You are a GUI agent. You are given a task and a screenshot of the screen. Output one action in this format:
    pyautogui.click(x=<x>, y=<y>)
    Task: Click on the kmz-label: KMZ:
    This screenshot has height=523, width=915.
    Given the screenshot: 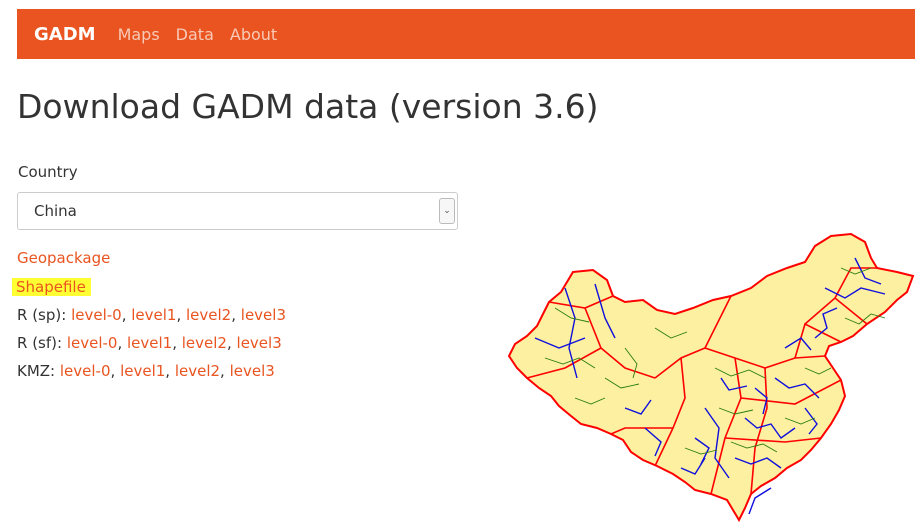 What is the action you would take?
    pyautogui.click(x=36, y=371)
    